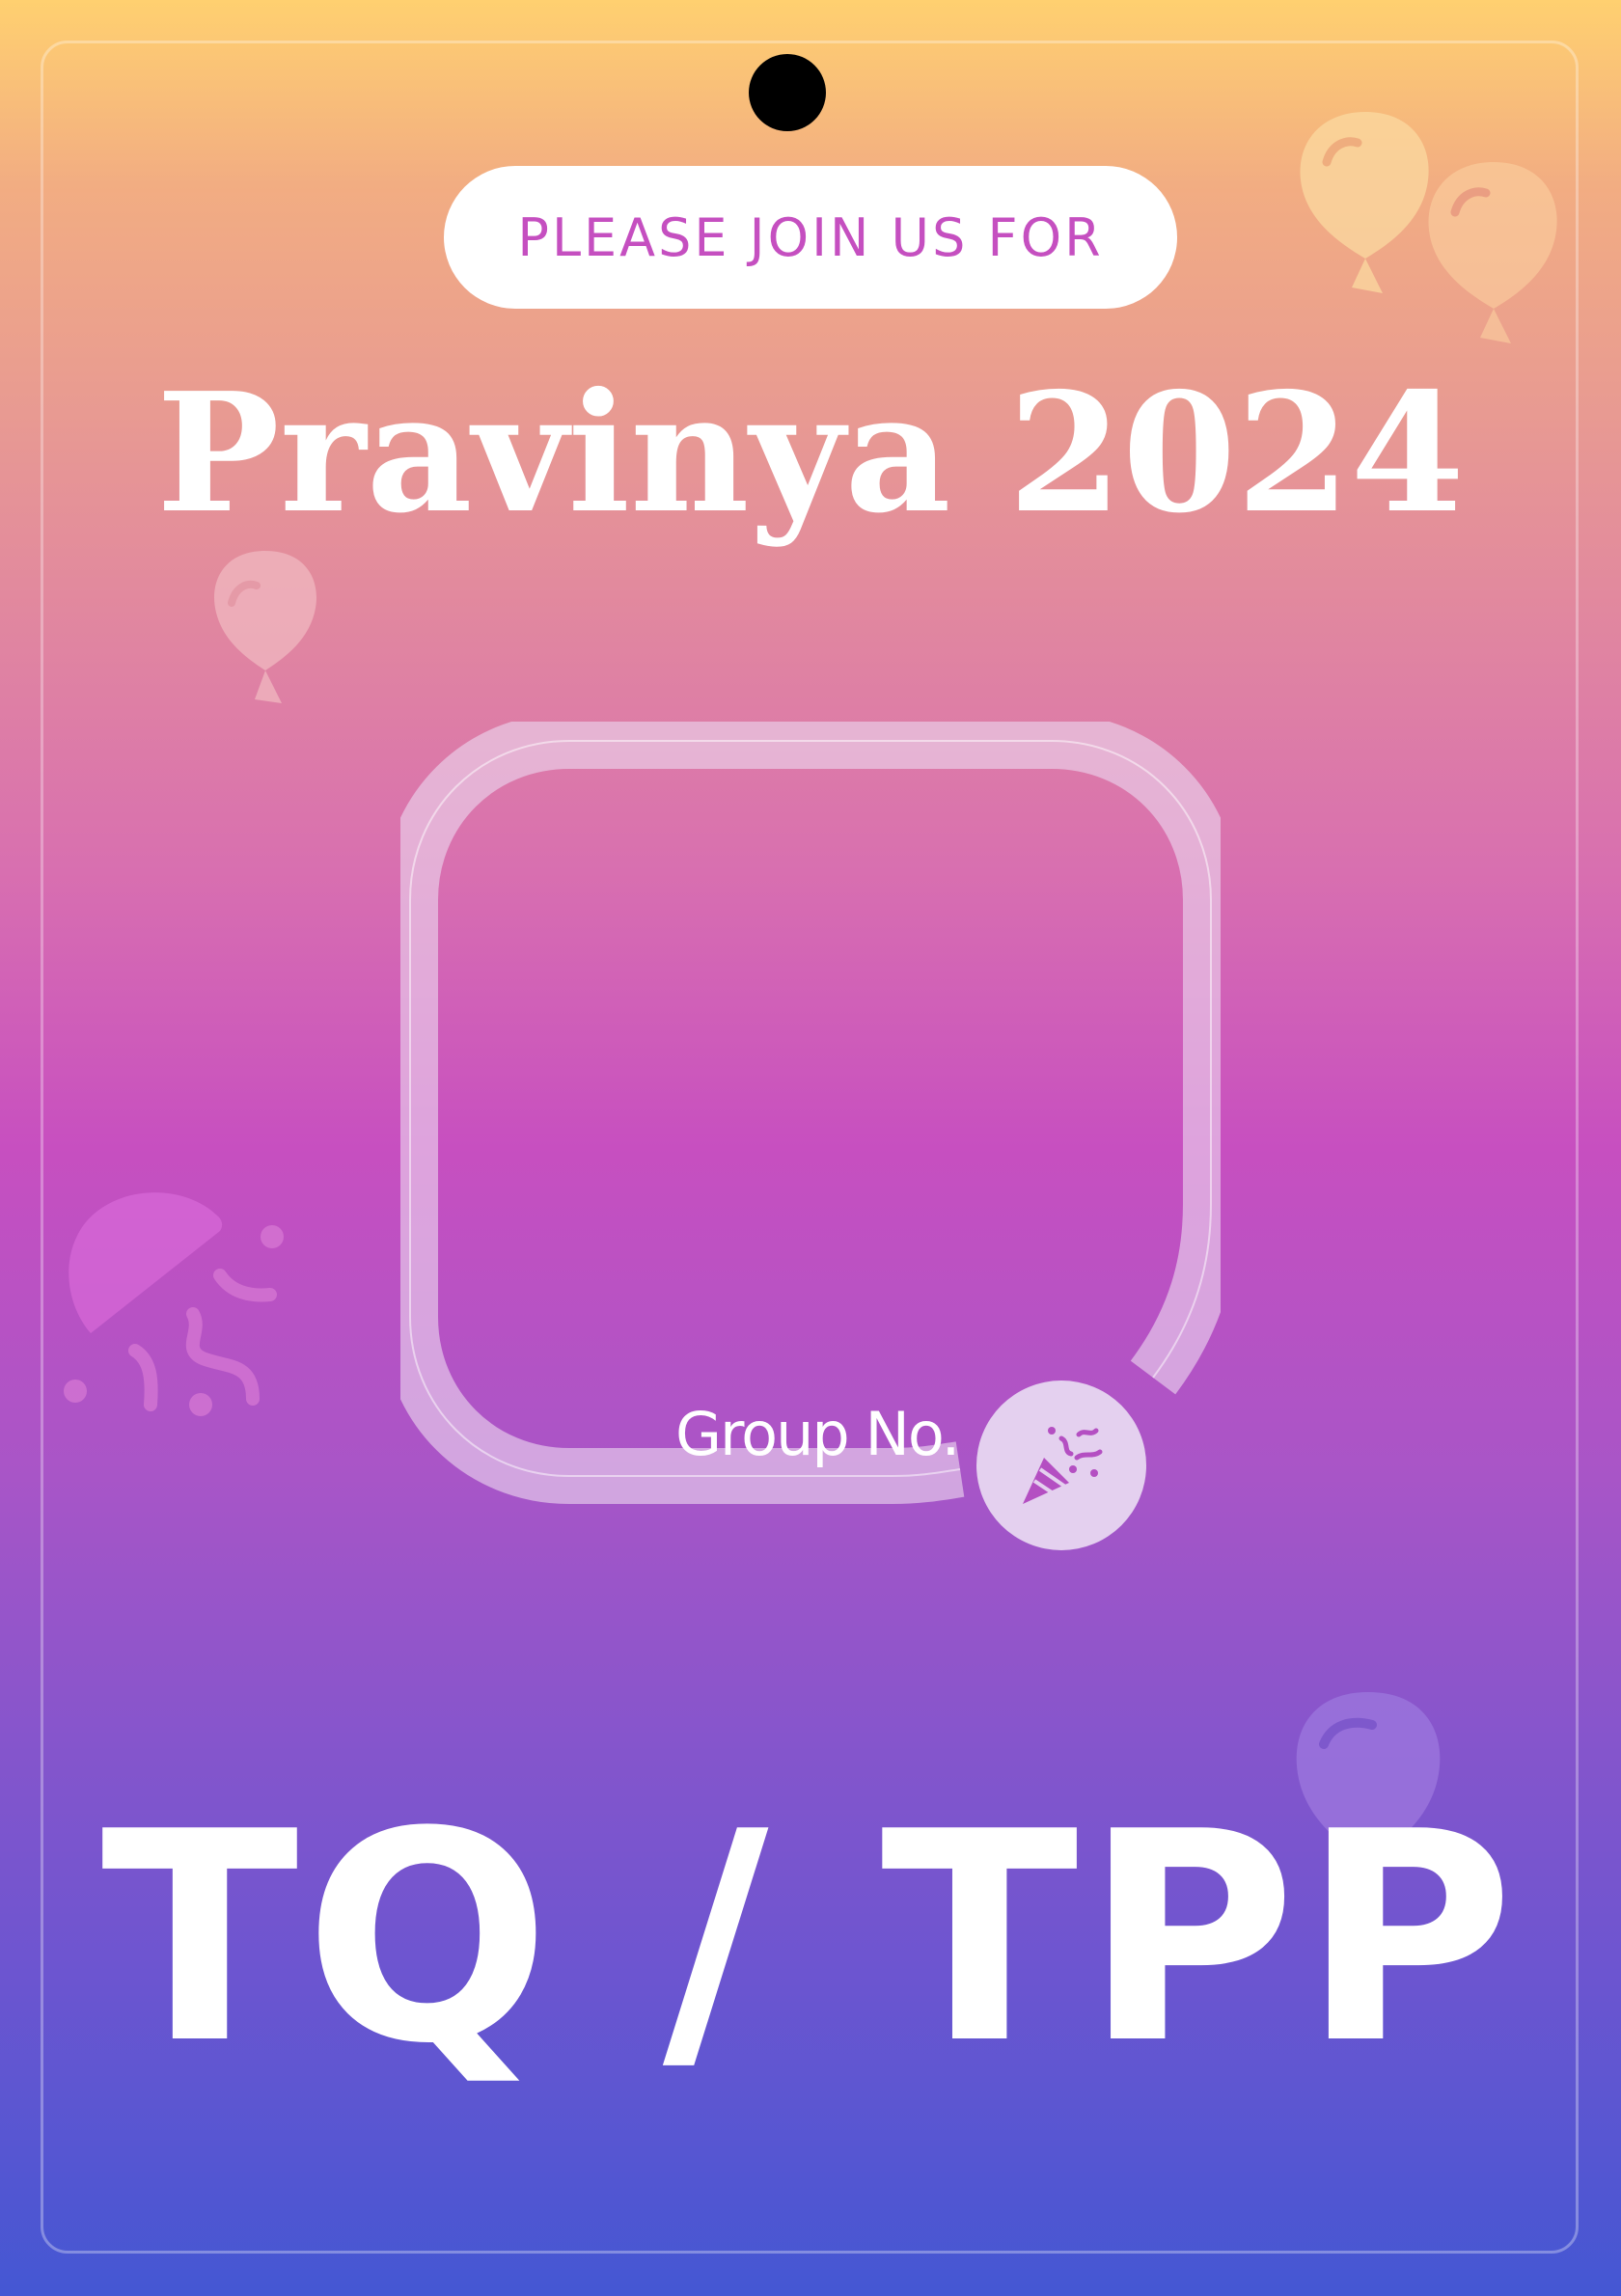 The height and width of the screenshot is (2296, 1621). What do you see at coordinates (817, 1434) in the screenshot?
I see `group-number-label: Group No.` at bounding box center [817, 1434].